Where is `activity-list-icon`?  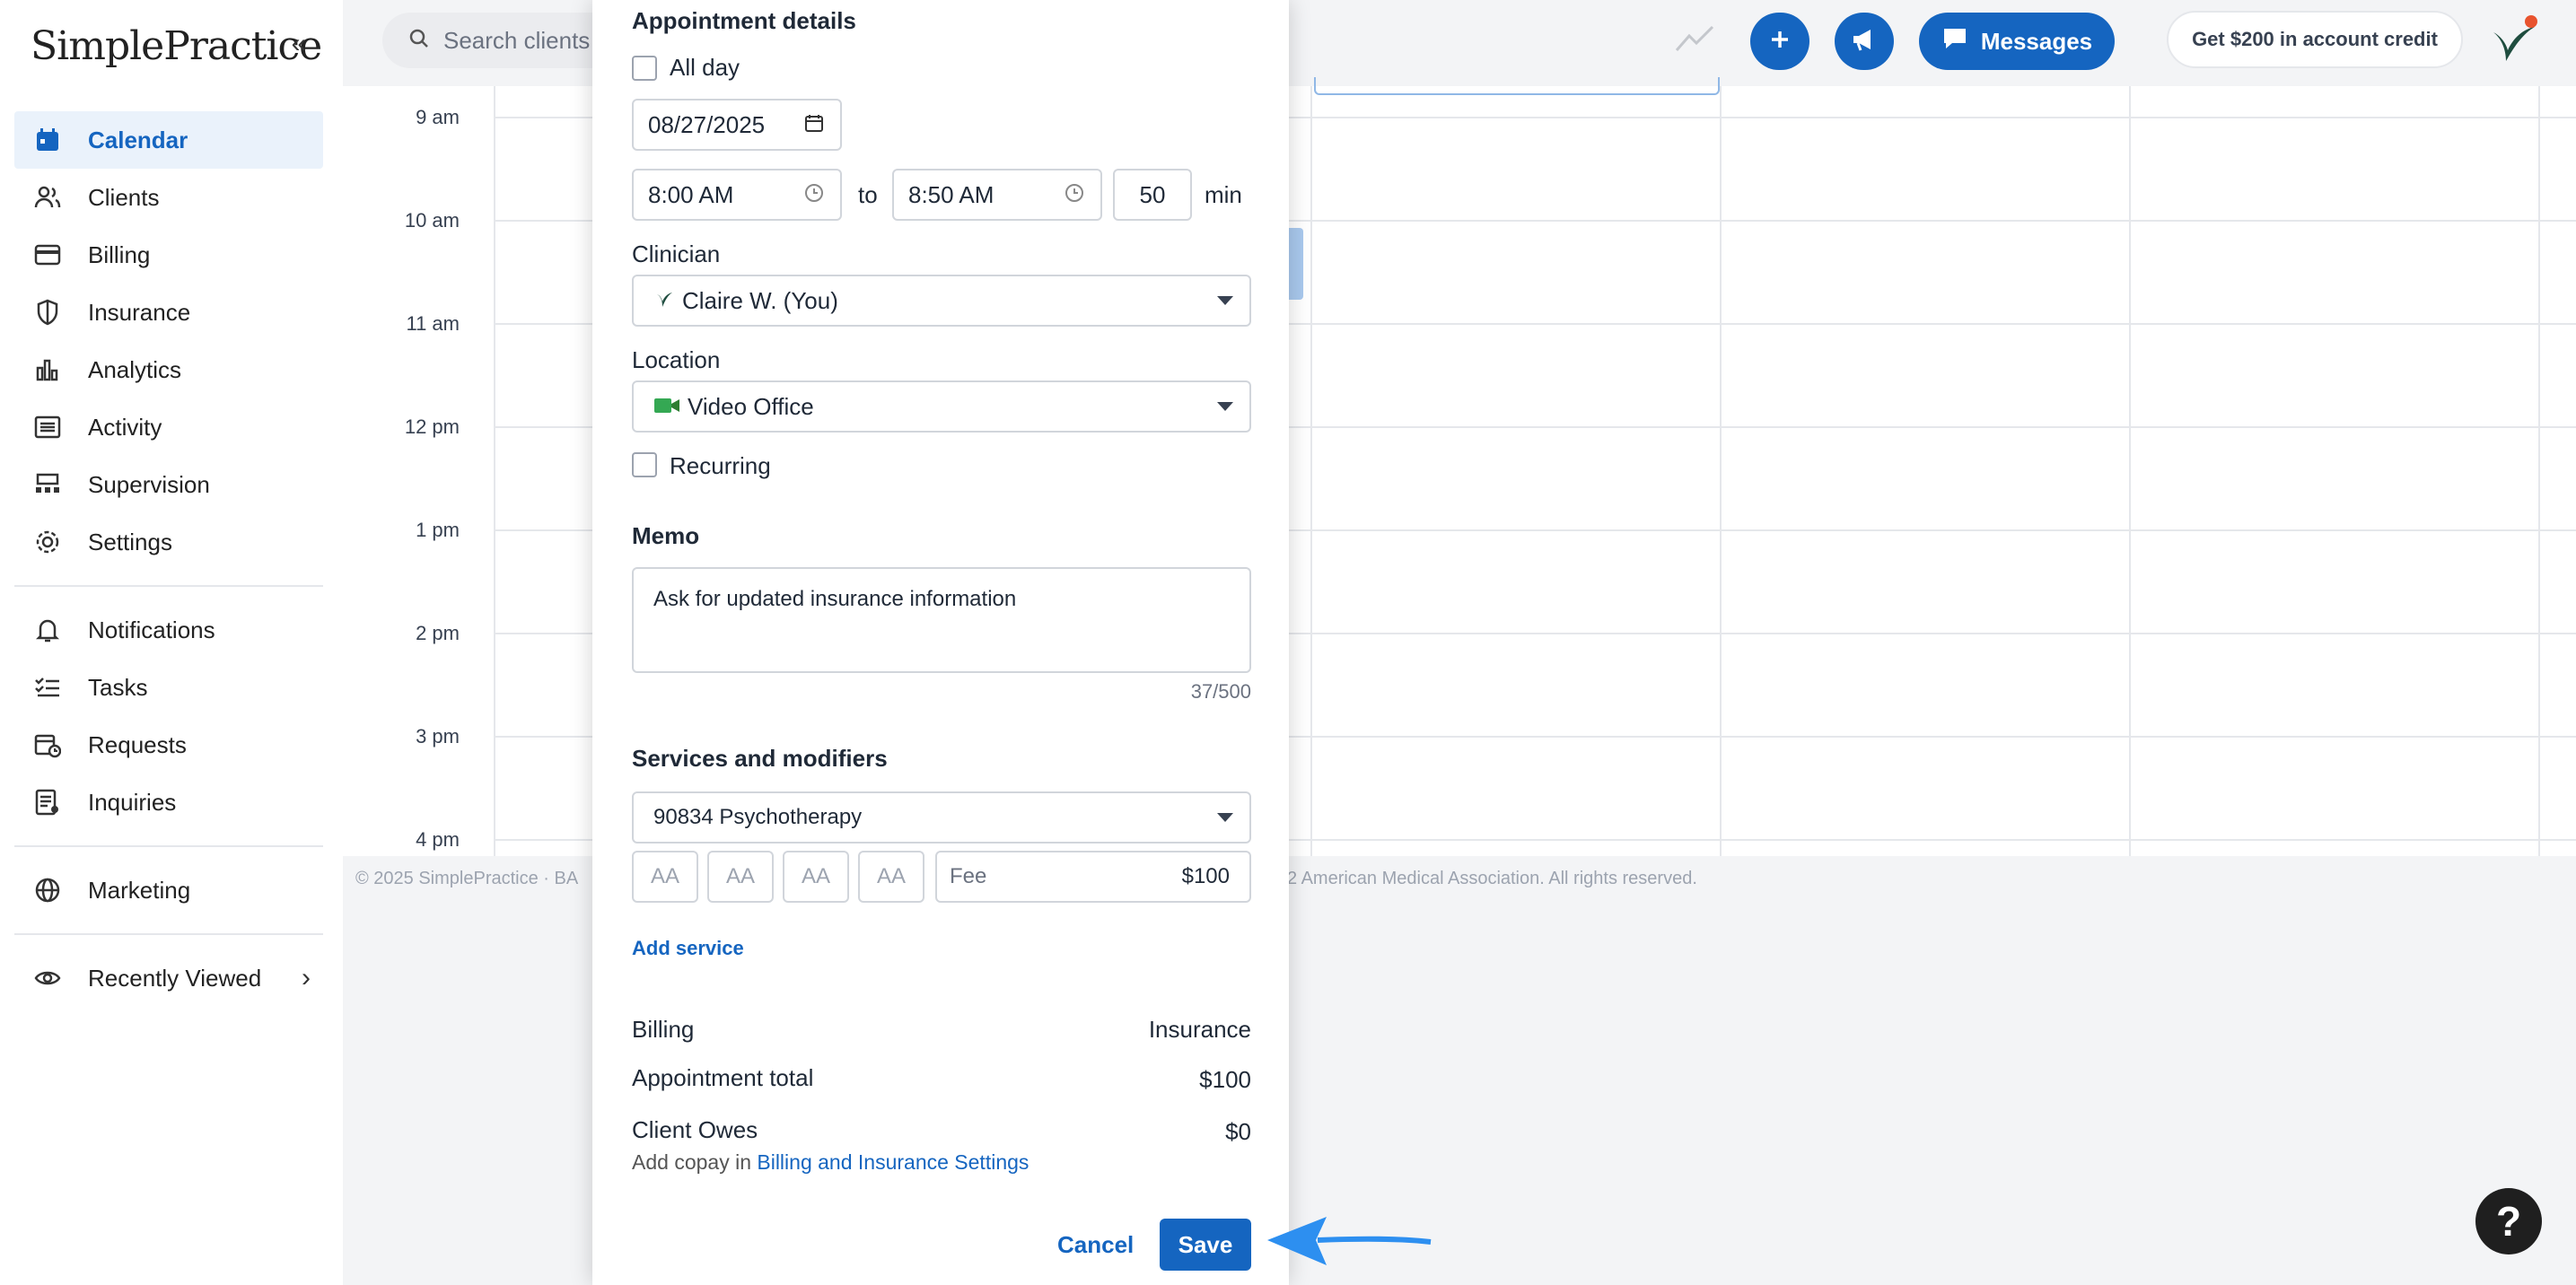 activity-list-icon is located at coordinates (47, 427).